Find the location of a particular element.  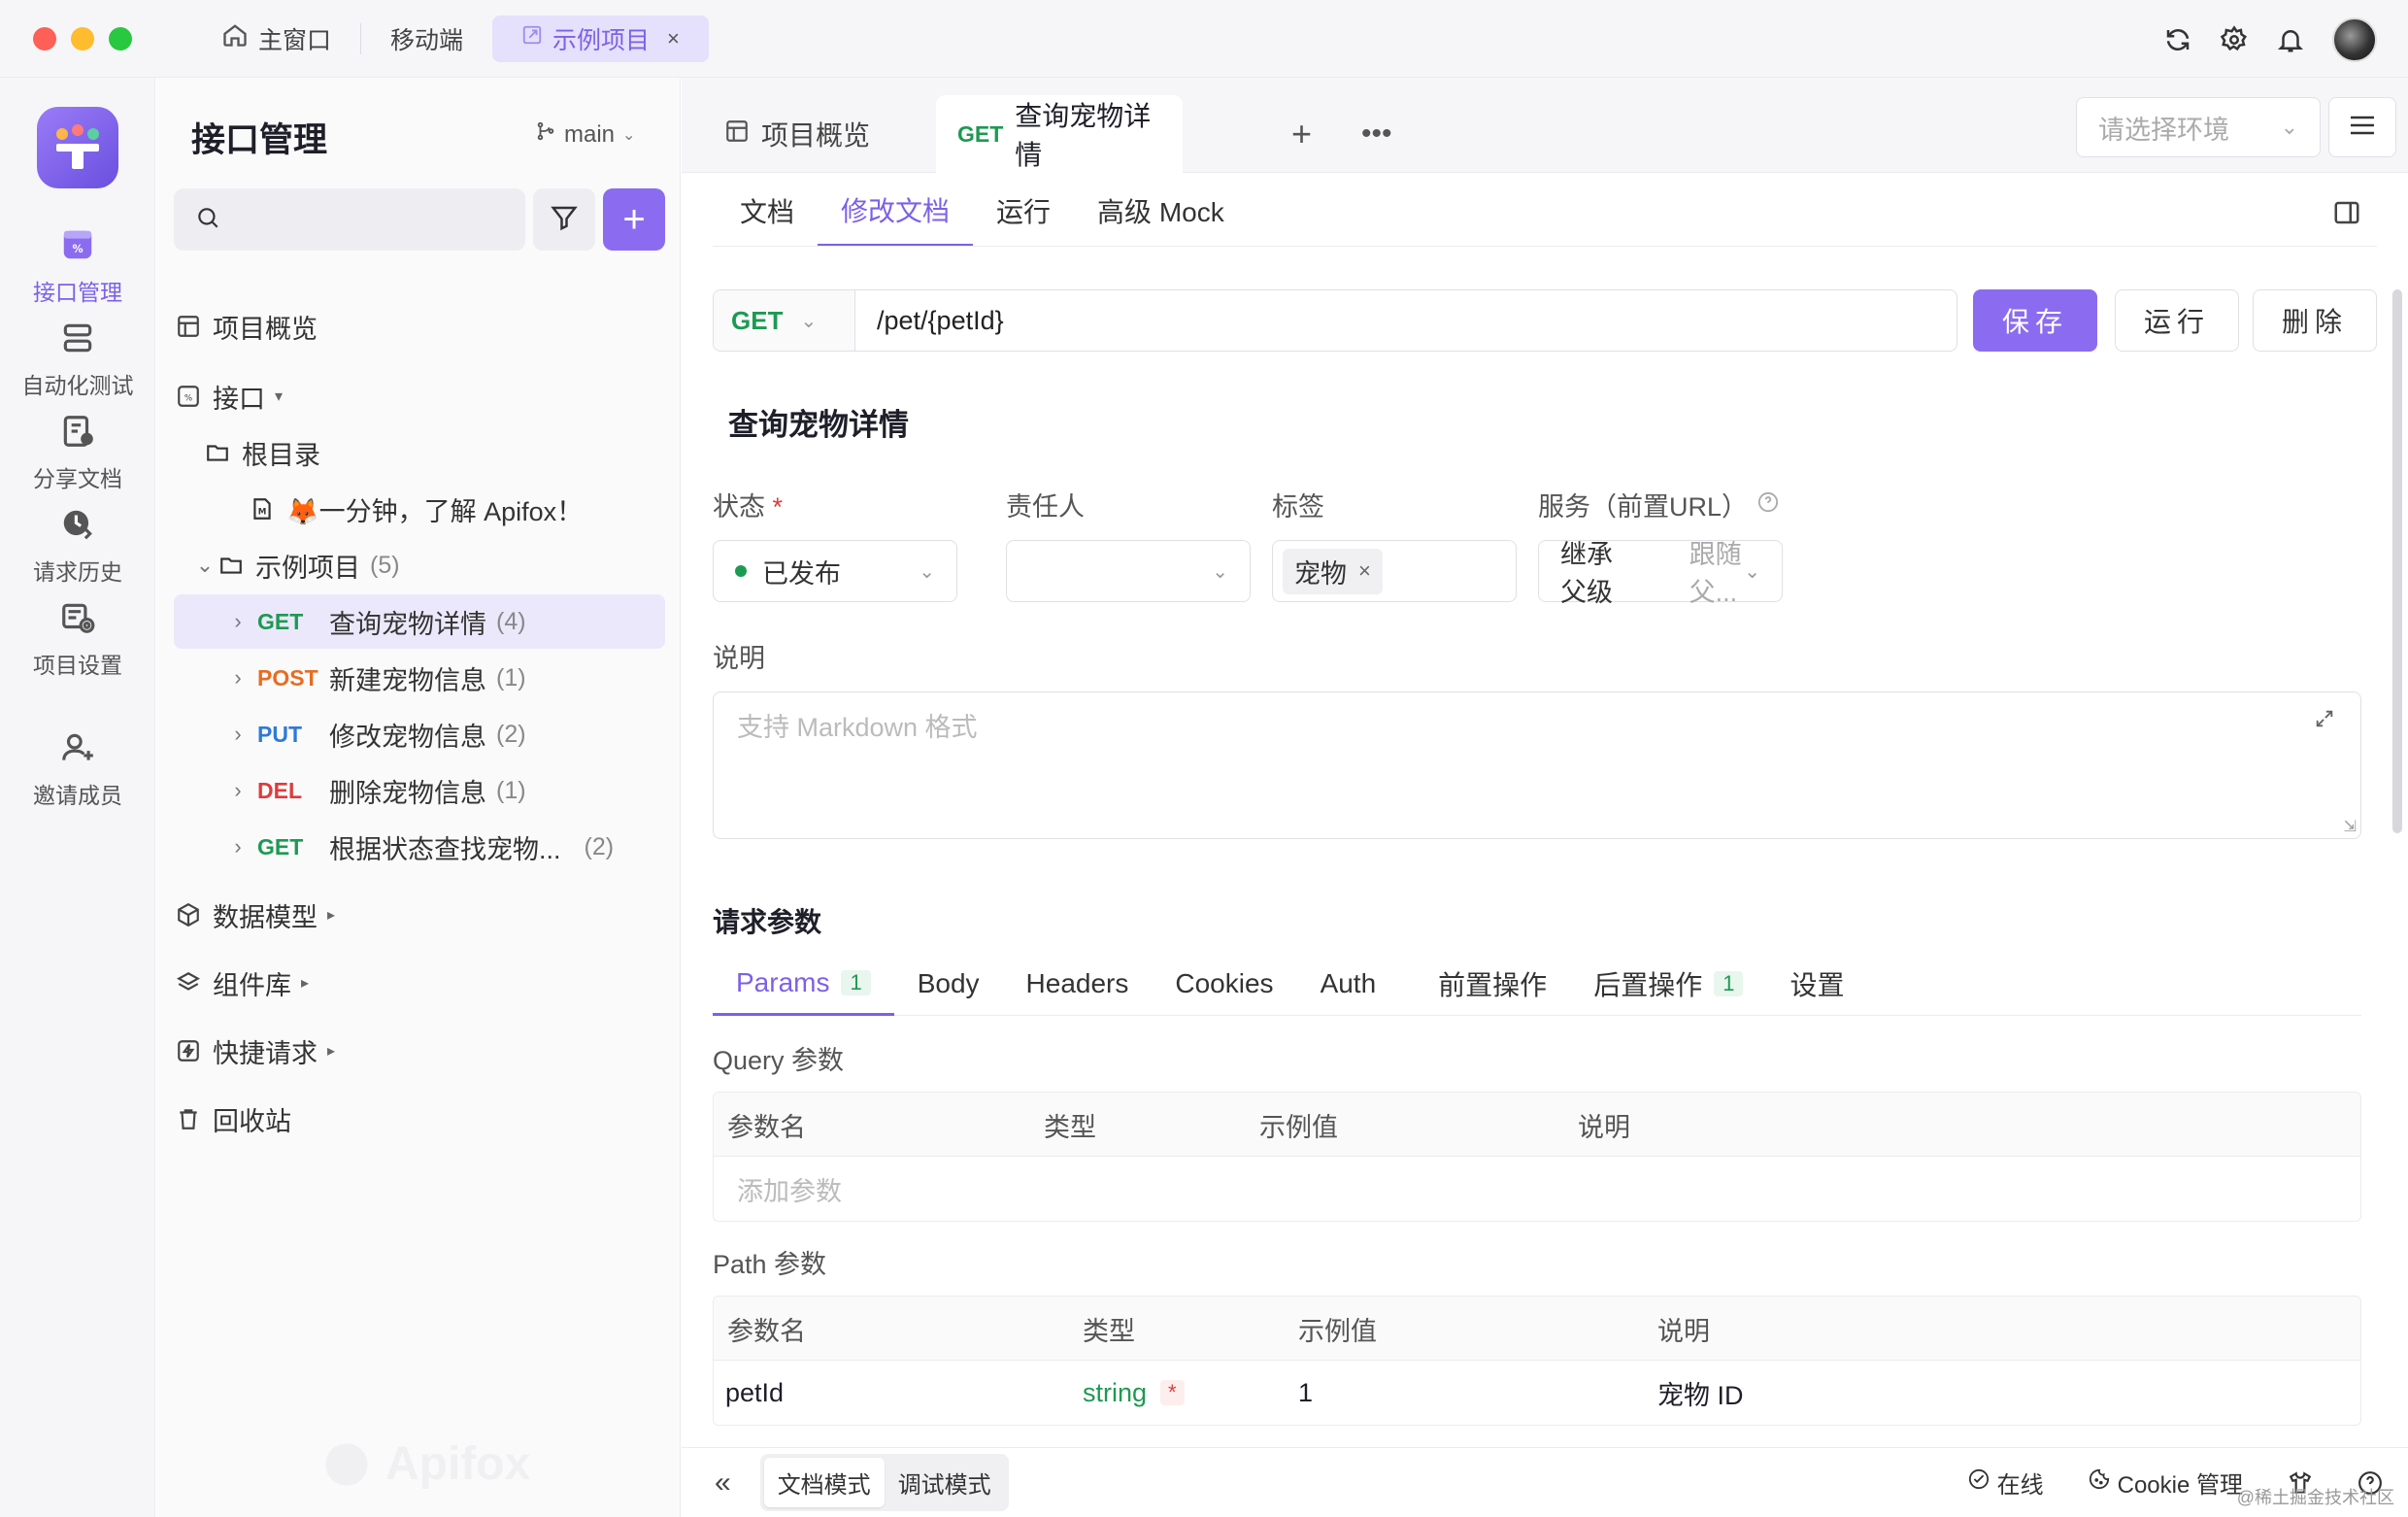

close-tab-icon: × is located at coordinates (674, 38).